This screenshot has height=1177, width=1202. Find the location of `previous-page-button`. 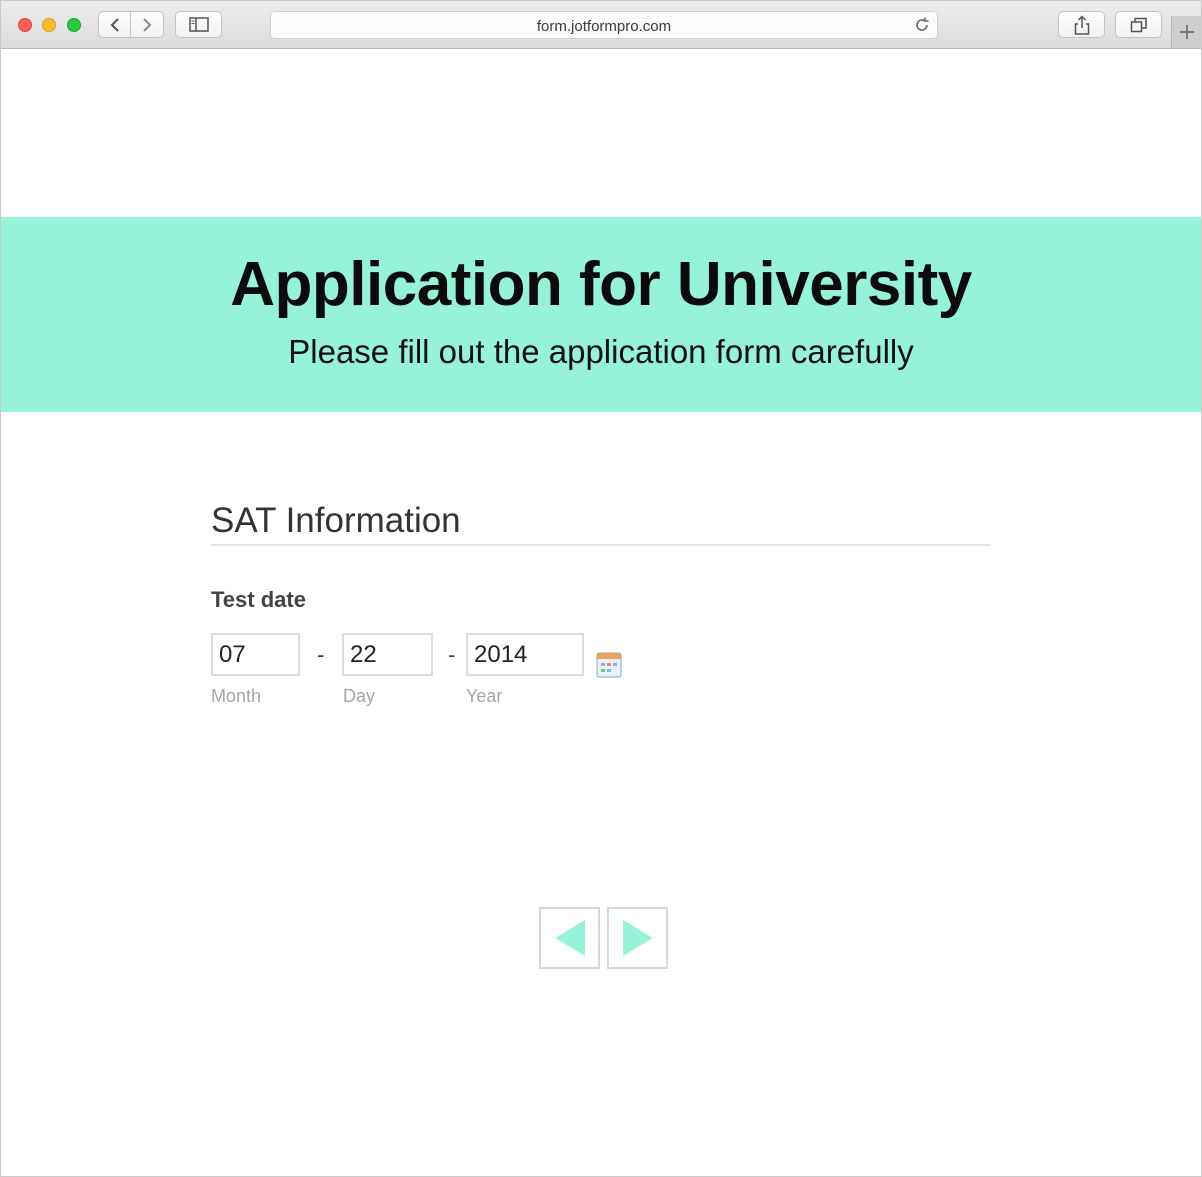

previous-page-button is located at coordinates (569, 938).